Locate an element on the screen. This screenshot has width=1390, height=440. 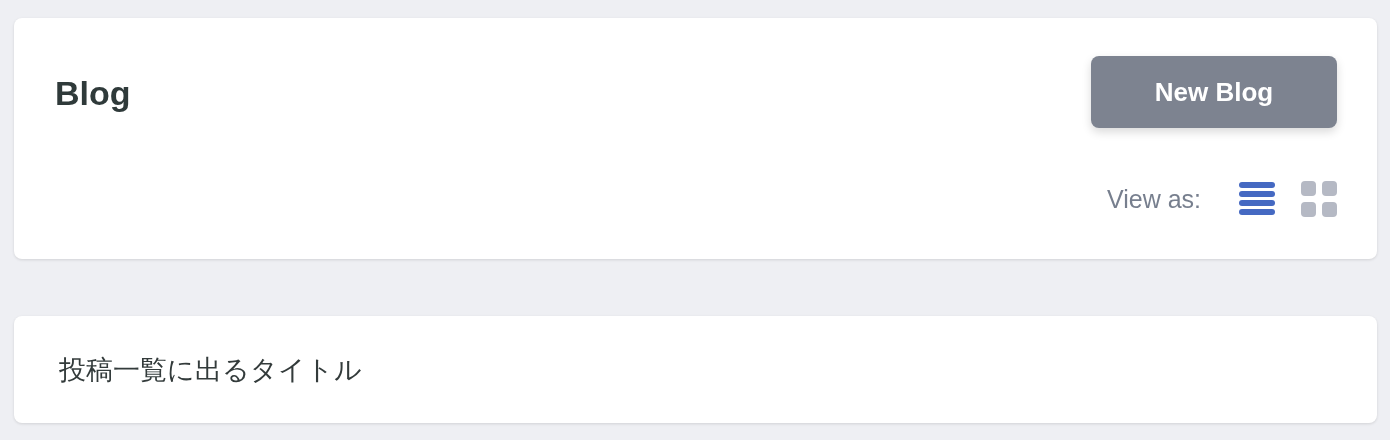
view-as-label: View as: is located at coordinates (1153, 199).